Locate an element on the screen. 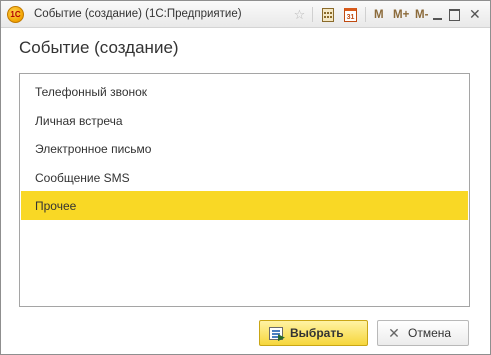  window-title: Событие (создание) (1С:Предприятие) is located at coordinates (138, 14).